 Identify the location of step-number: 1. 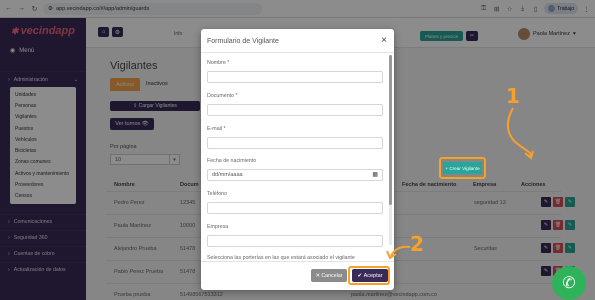
(513, 96).